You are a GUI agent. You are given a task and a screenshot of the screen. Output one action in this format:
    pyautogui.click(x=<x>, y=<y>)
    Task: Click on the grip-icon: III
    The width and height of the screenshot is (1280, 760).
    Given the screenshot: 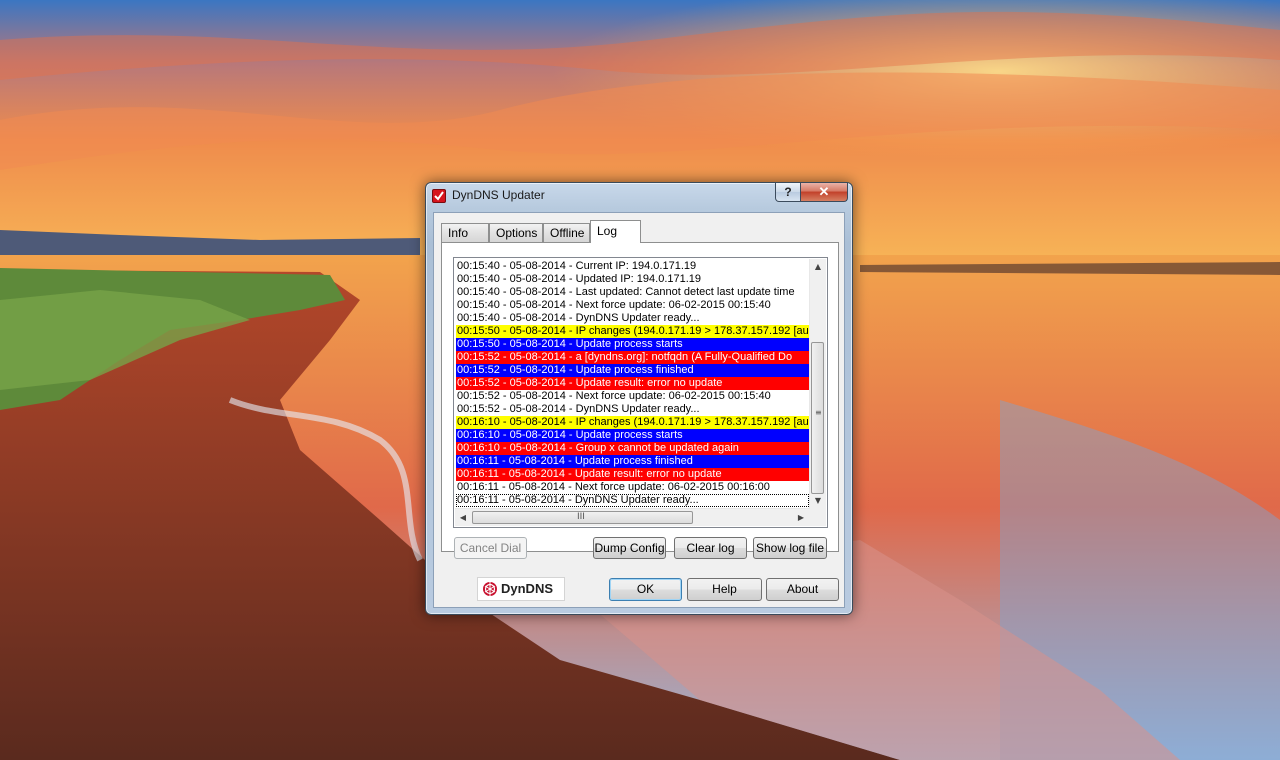 What is the action you would take?
    pyautogui.click(x=581, y=517)
    